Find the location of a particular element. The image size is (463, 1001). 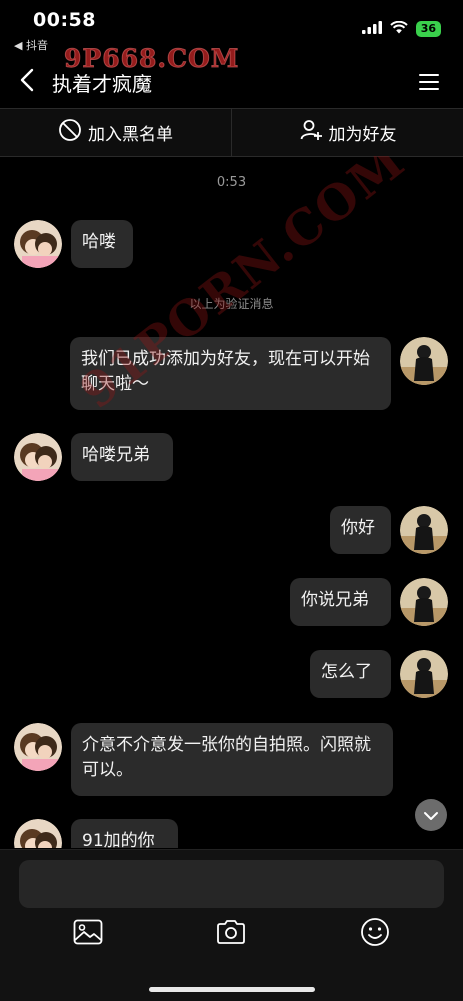

add-friend-label: 加为好友 is located at coordinates (362, 135).